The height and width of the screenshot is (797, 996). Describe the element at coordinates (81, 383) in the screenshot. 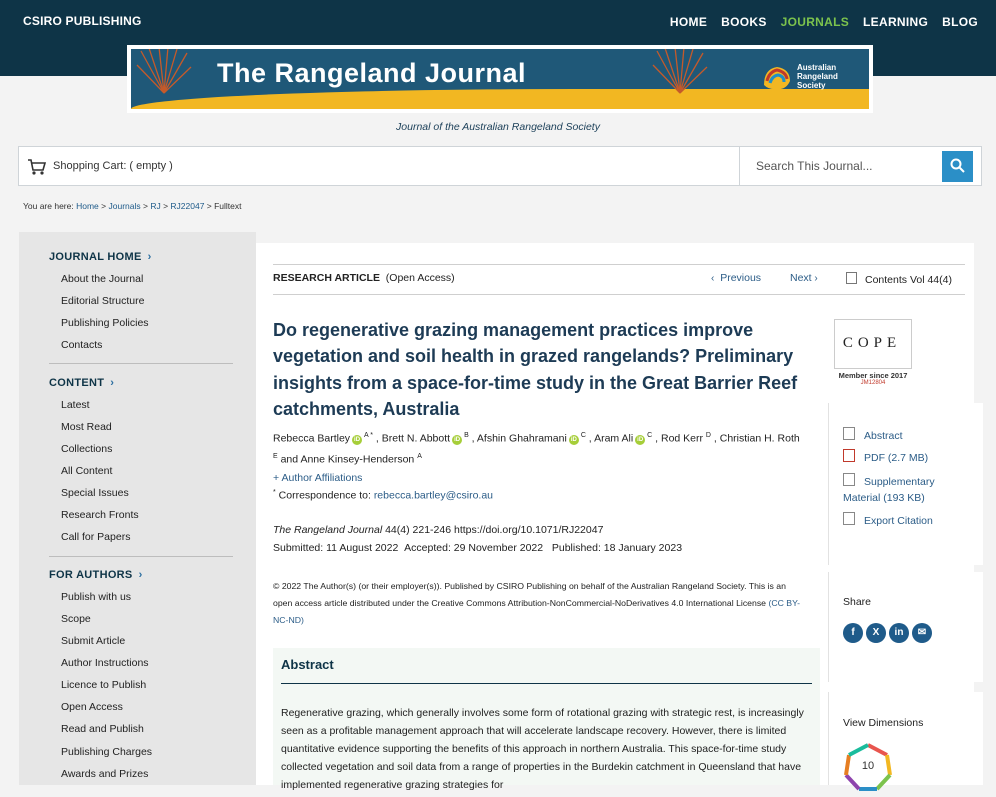

I see `sidebar-heading-content: CONTENT ›` at that location.